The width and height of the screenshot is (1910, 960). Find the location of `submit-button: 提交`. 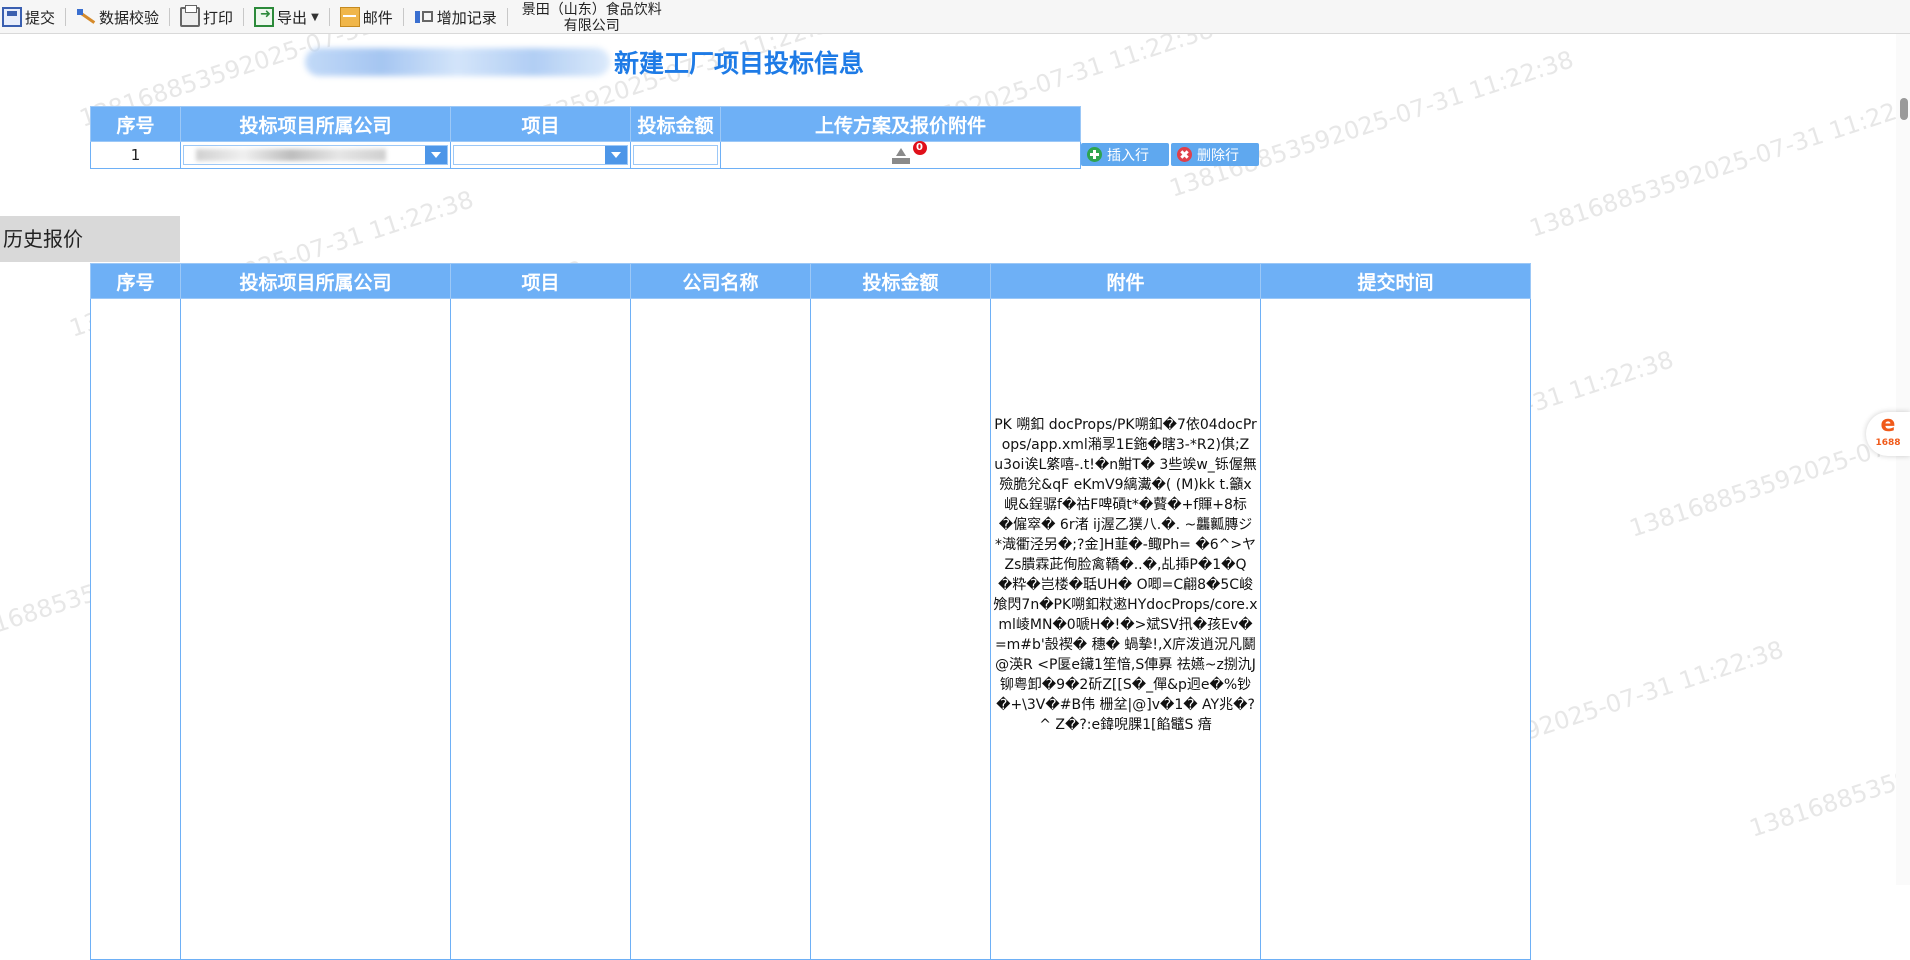

submit-button: 提交 is located at coordinates (28, 17).